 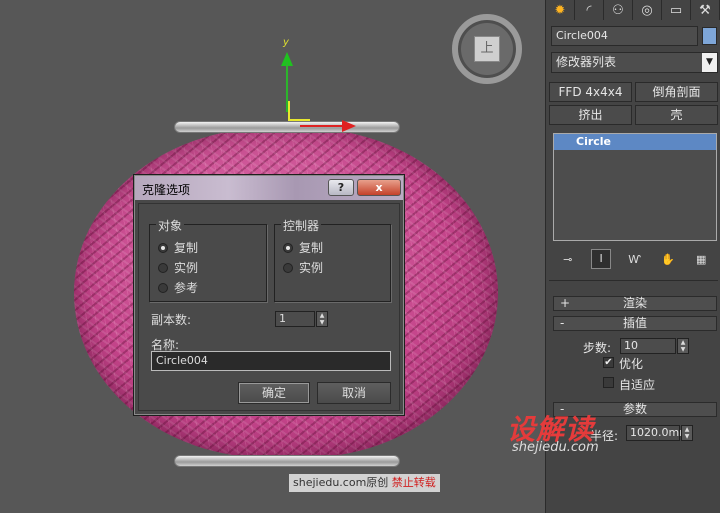 I want to click on watermark-caption: shejiedu.com原创 禁止转载, so click(x=364, y=483).